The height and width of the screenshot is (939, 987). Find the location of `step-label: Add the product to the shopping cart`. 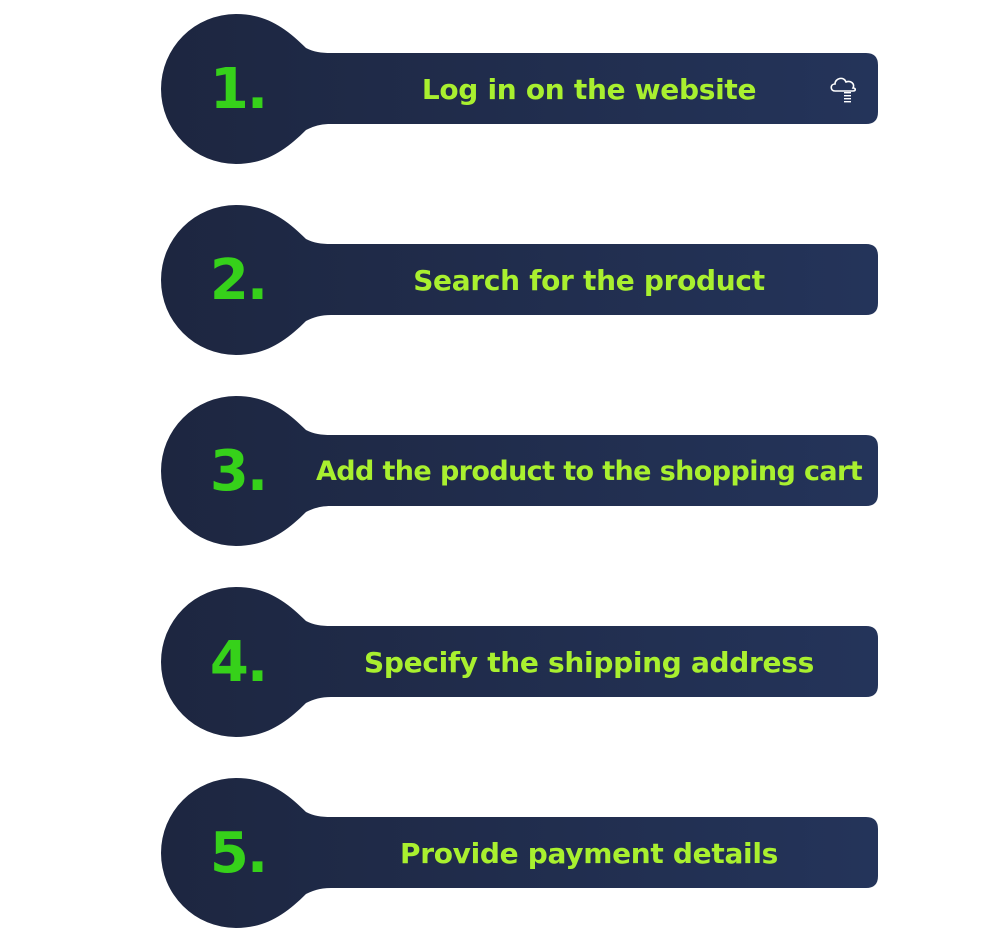

step-label: Add the product to the shopping cart is located at coordinates (589, 471).